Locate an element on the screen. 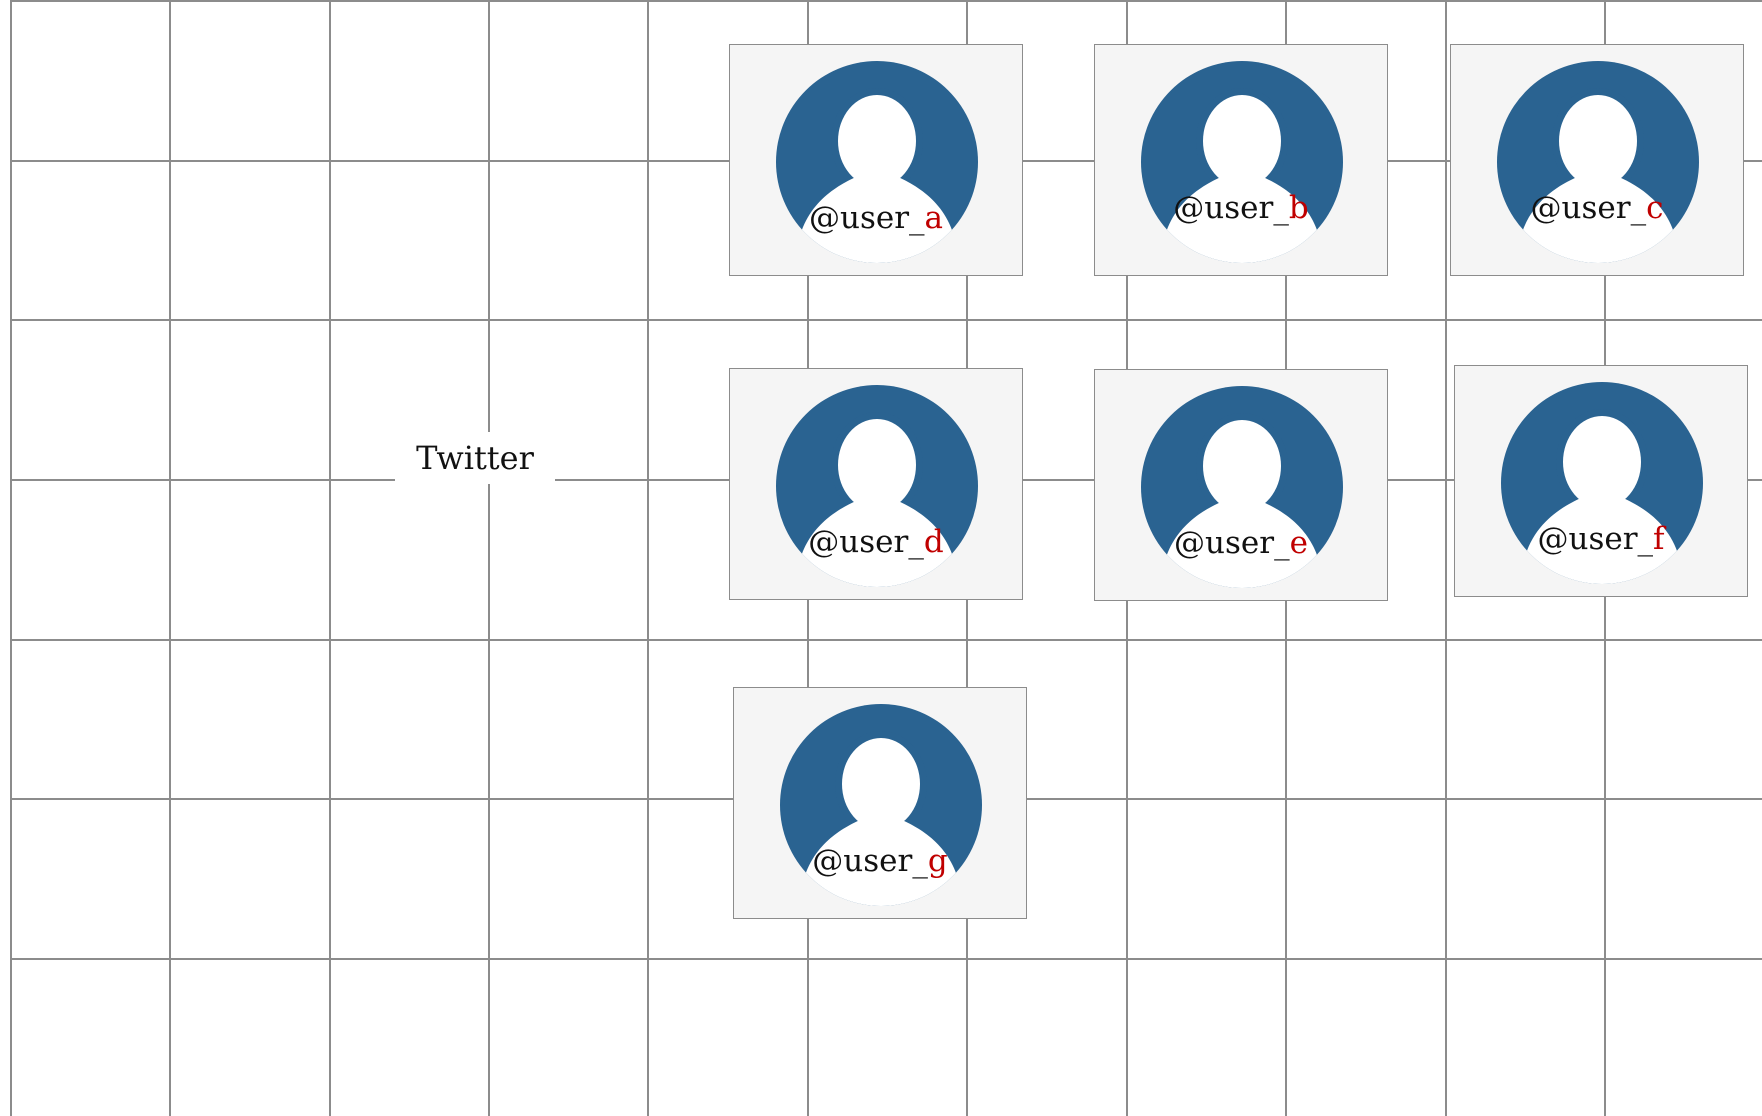  user-handle: @user_g is located at coordinates (880, 861).